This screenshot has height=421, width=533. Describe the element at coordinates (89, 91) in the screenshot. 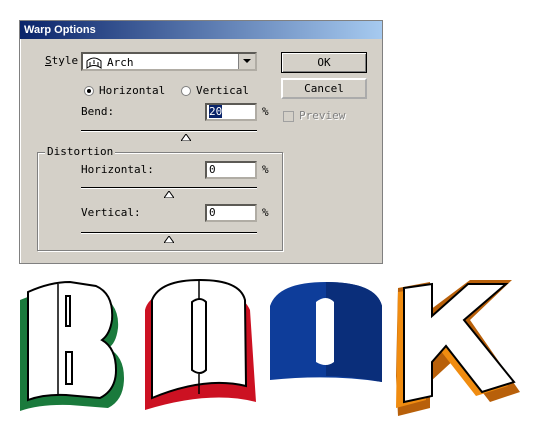

I see `horizontal-radio` at that location.